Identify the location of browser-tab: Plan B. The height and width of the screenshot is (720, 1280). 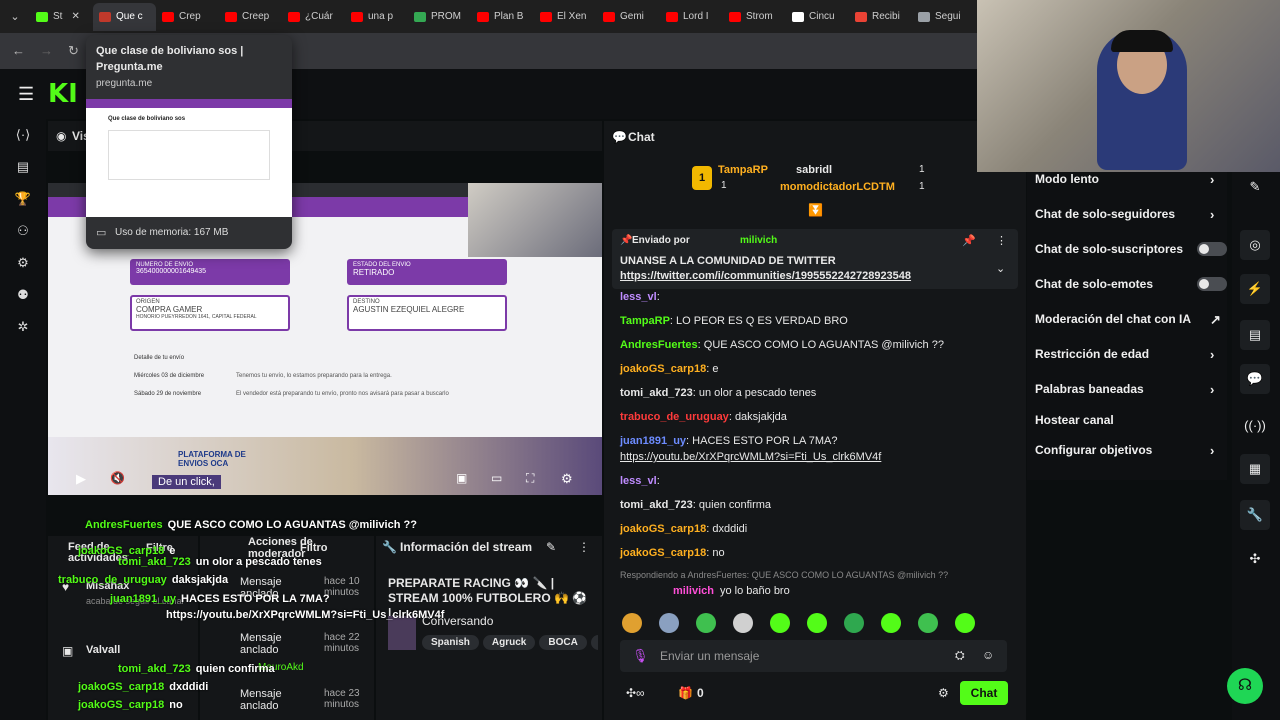
(502, 17).